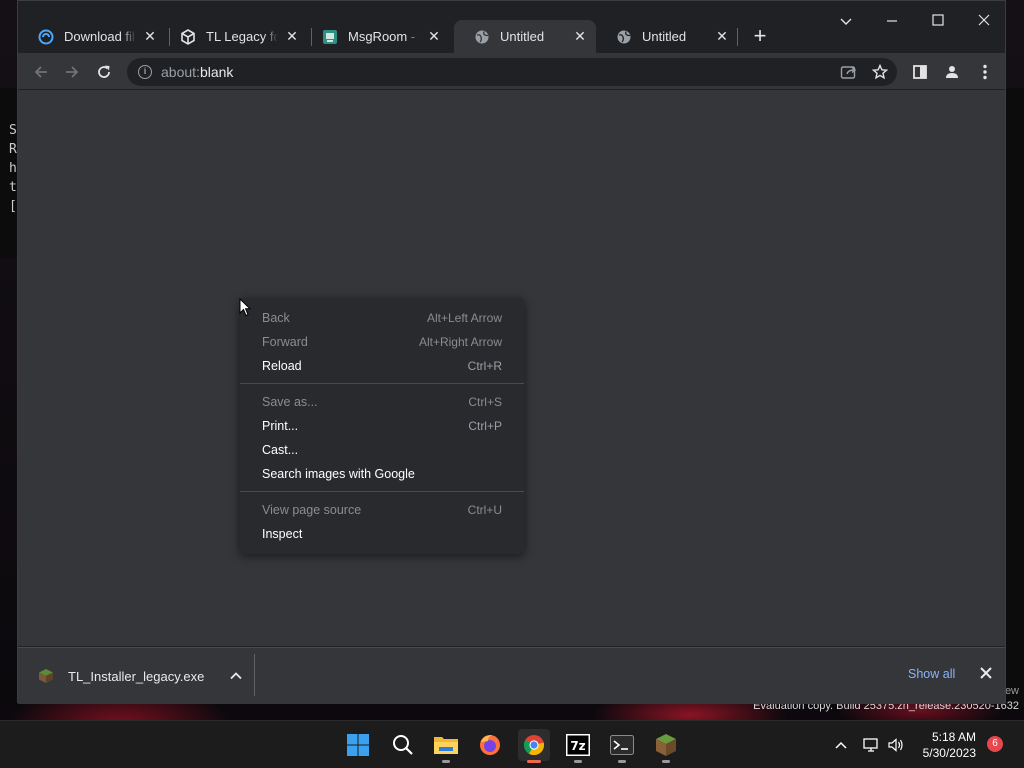  What do you see at coordinates (254, 675) in the screenshot?
I see `shelf-divider` at bounding box center [254, 675].